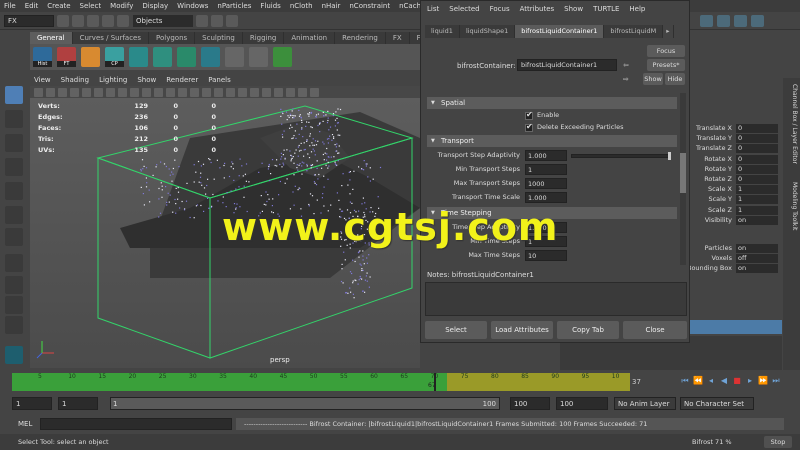  What do you see at coordinates (735, 249) in the screenshot?
I see `shape-channel-row: Particles on` at bounding box center [735, 249].